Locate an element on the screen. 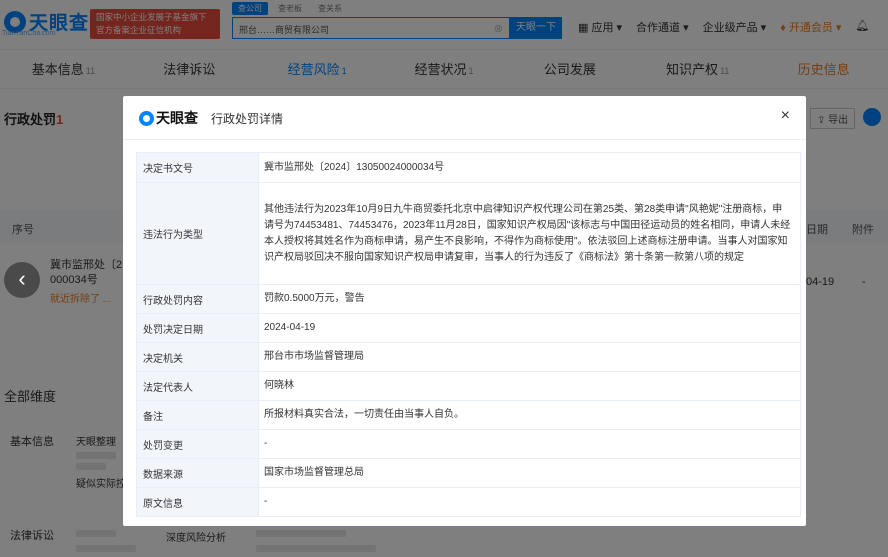 The height and width of the screenshot is (557, 888). modal-logo-text: 天眼查 is located at coordinates (177, 118).